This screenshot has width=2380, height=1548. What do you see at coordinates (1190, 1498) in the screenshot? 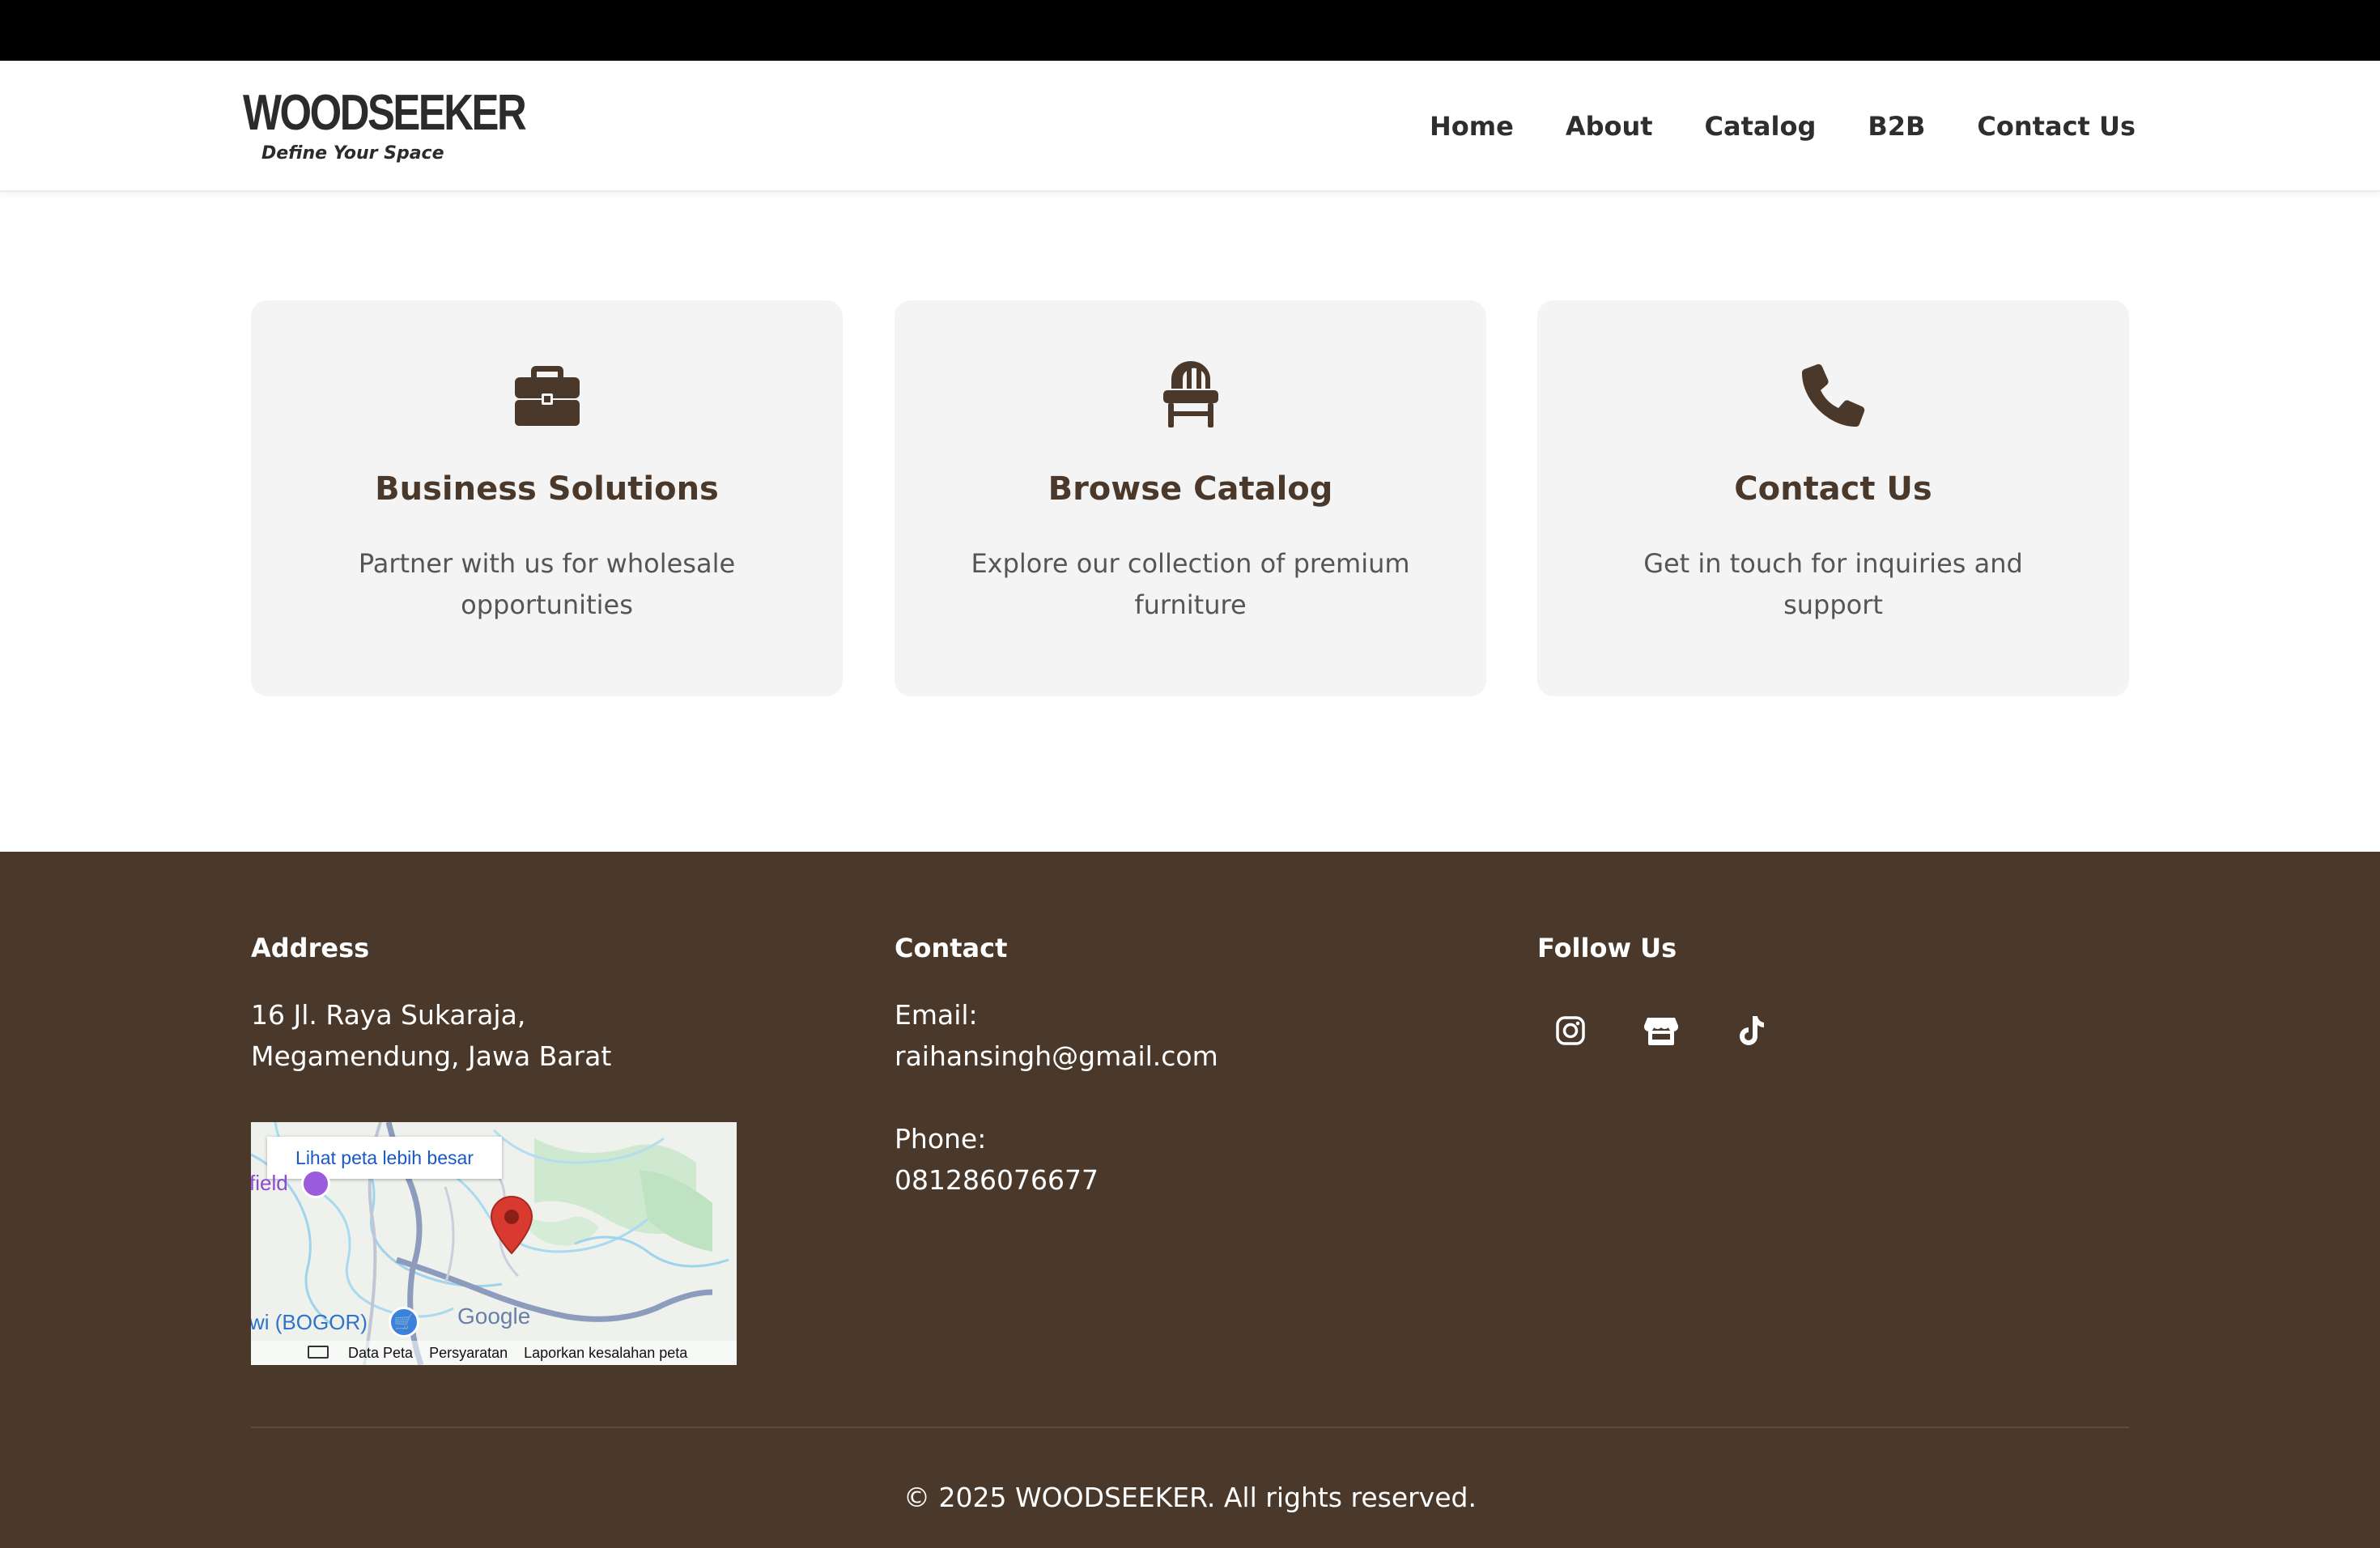
I see `copyright-text: © 2025 WOODSEEKER. All rights reserved.` at bounding box center [1190, 1498].